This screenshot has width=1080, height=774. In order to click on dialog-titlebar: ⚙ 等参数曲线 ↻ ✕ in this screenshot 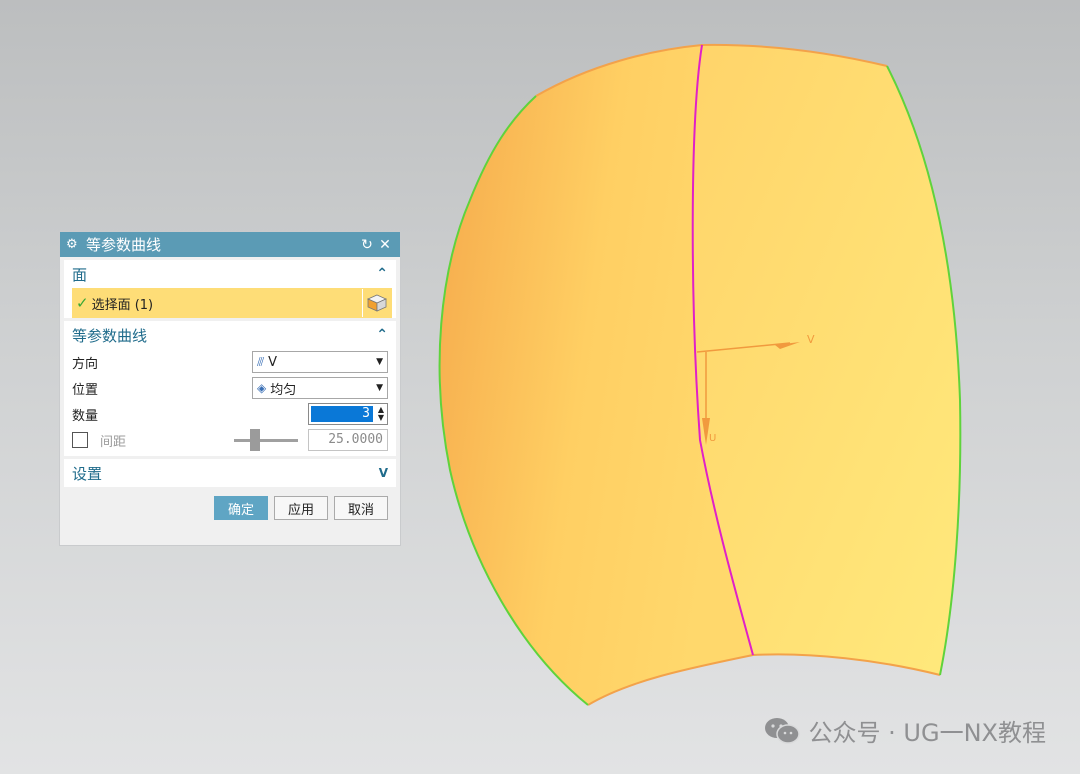, I will do `click(230, 244)`.